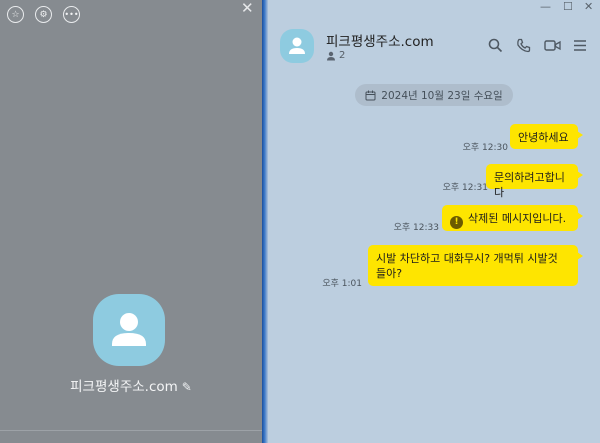 The height and width of the screenshot is (443, 600). I want to click on video-call-icon, so click(552, 45).